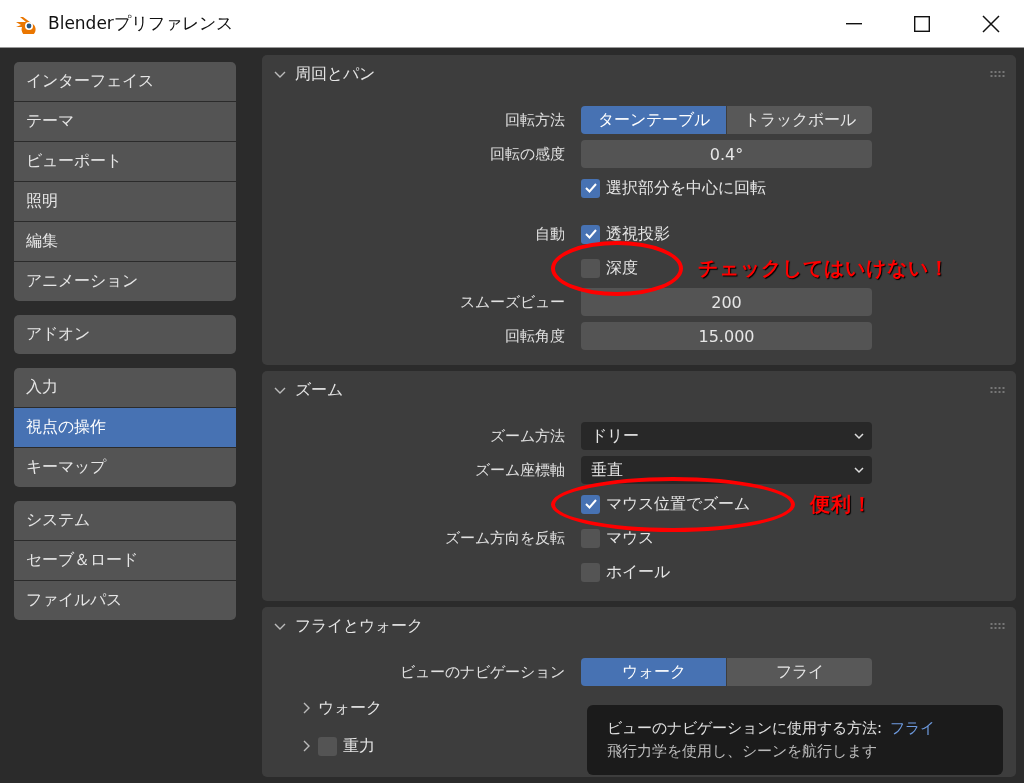 The width and height of the screenshot is (1024, 783). What do you see at coordinates (520, 469) in the screenshot?
I see `field-label: ズーム座標軸` at bounding box center [520, 469].